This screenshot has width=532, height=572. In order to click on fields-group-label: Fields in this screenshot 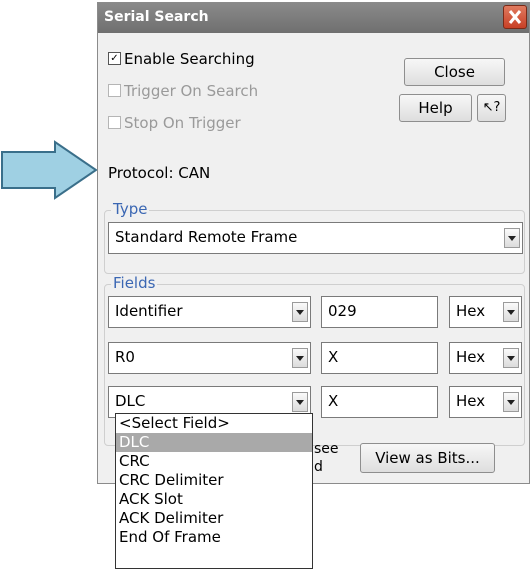, I will do `click(134, 283)`.